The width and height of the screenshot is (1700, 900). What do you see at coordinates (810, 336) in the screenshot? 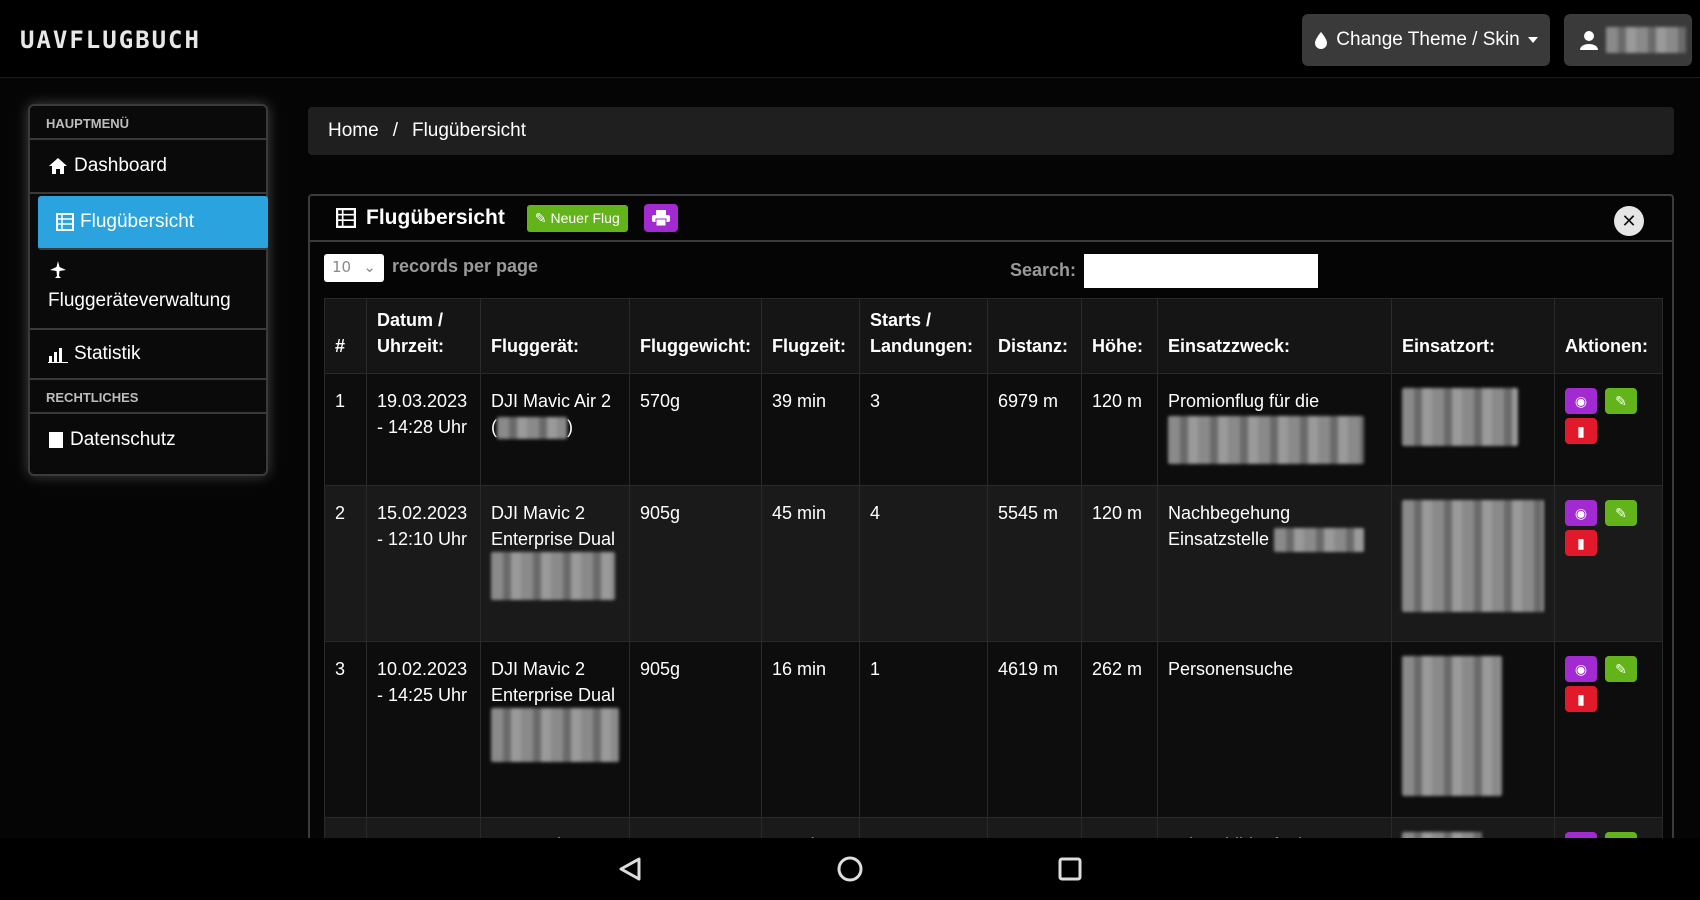
I see `col-header-flighttime: Flugzeit:` at bounding box center [810, 336].